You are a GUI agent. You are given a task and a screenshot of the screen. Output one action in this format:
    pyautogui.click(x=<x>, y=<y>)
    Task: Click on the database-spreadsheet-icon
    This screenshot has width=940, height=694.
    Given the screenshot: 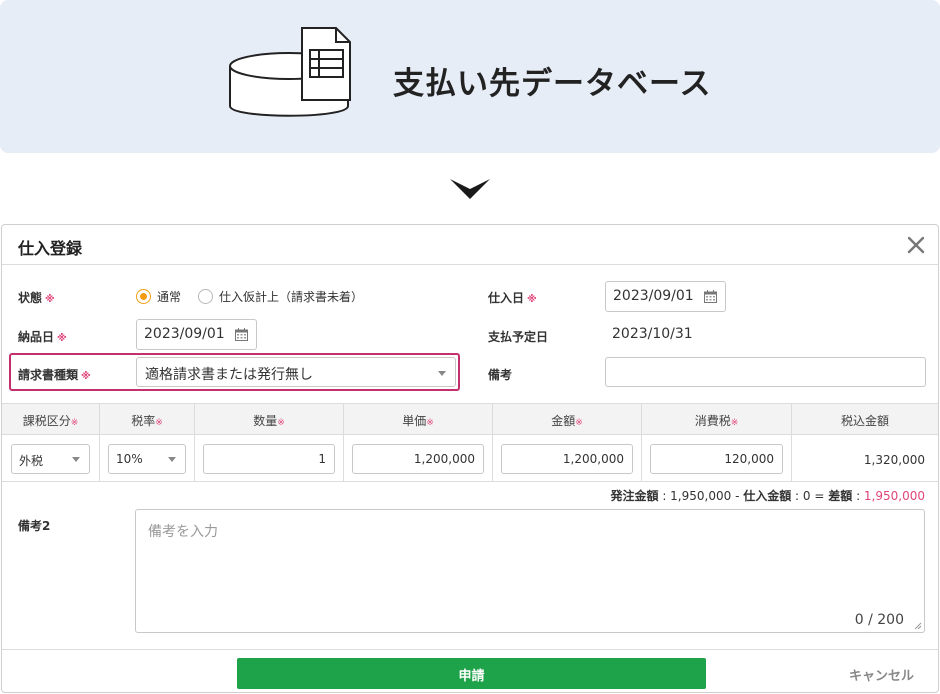 What is the action you would take?
    pyautogui.click(x=290, y=72)
    